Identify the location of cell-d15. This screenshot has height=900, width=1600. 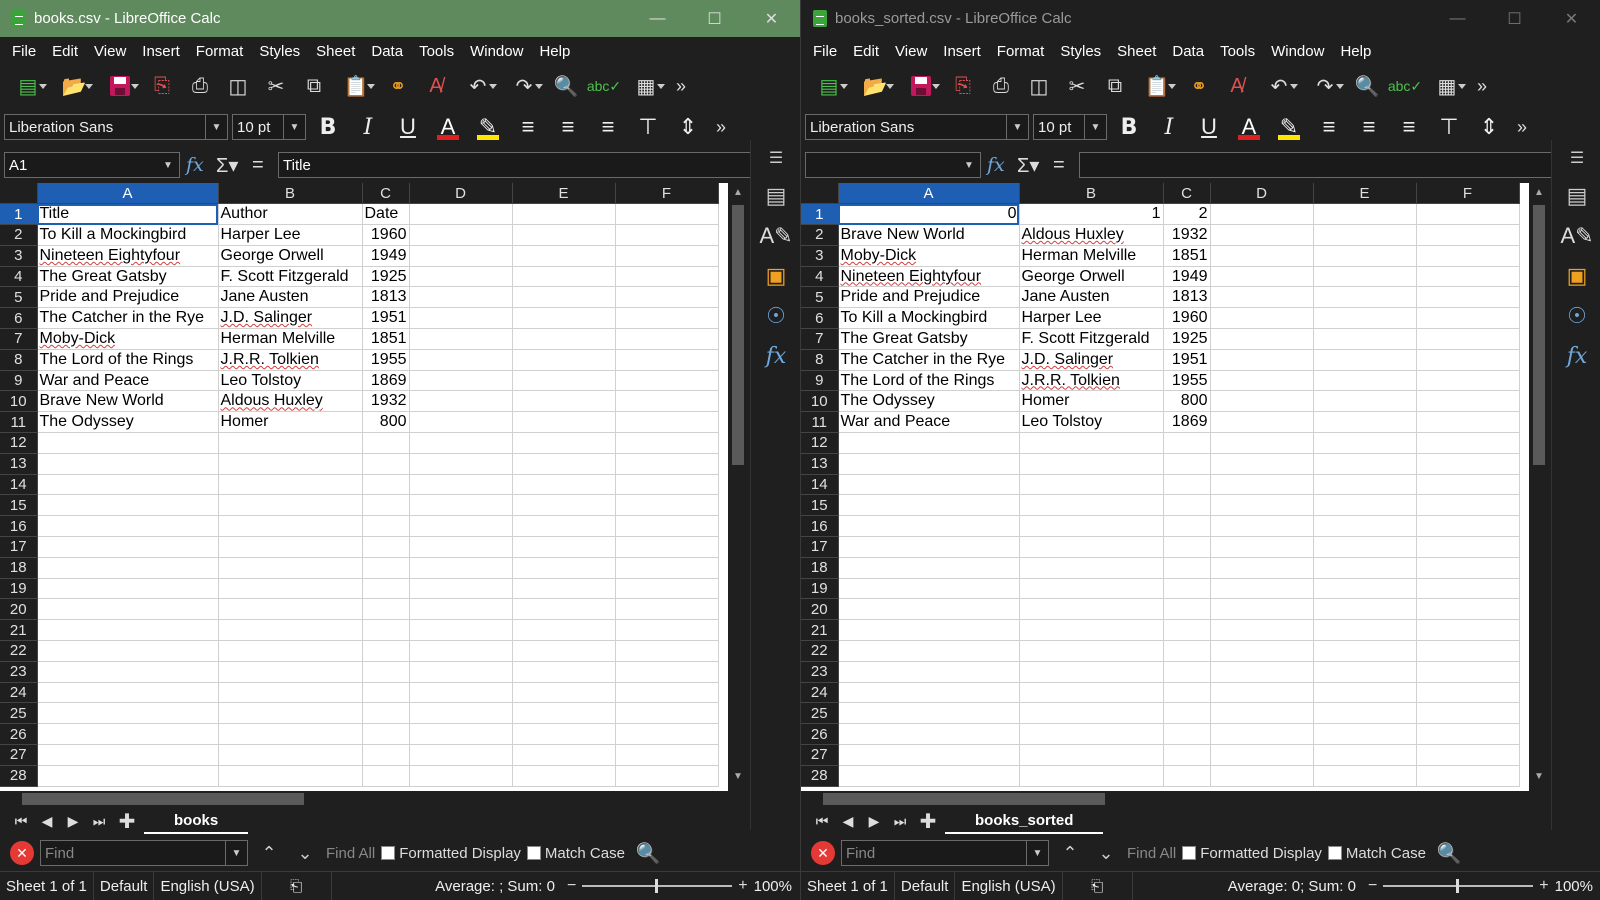
(1262, 505).